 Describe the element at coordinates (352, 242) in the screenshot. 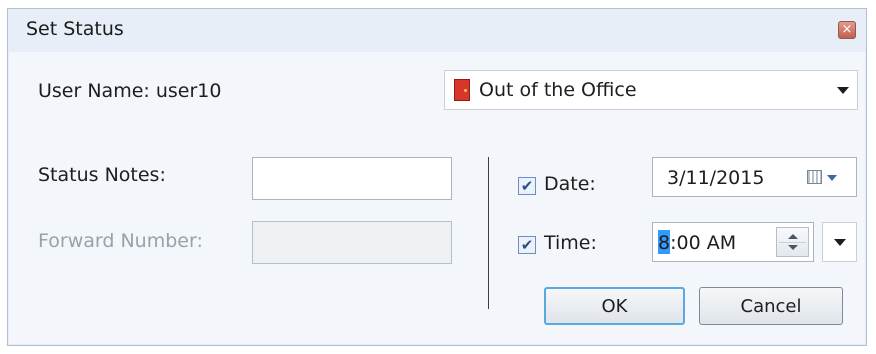

I see `forward-number-input` at that location.